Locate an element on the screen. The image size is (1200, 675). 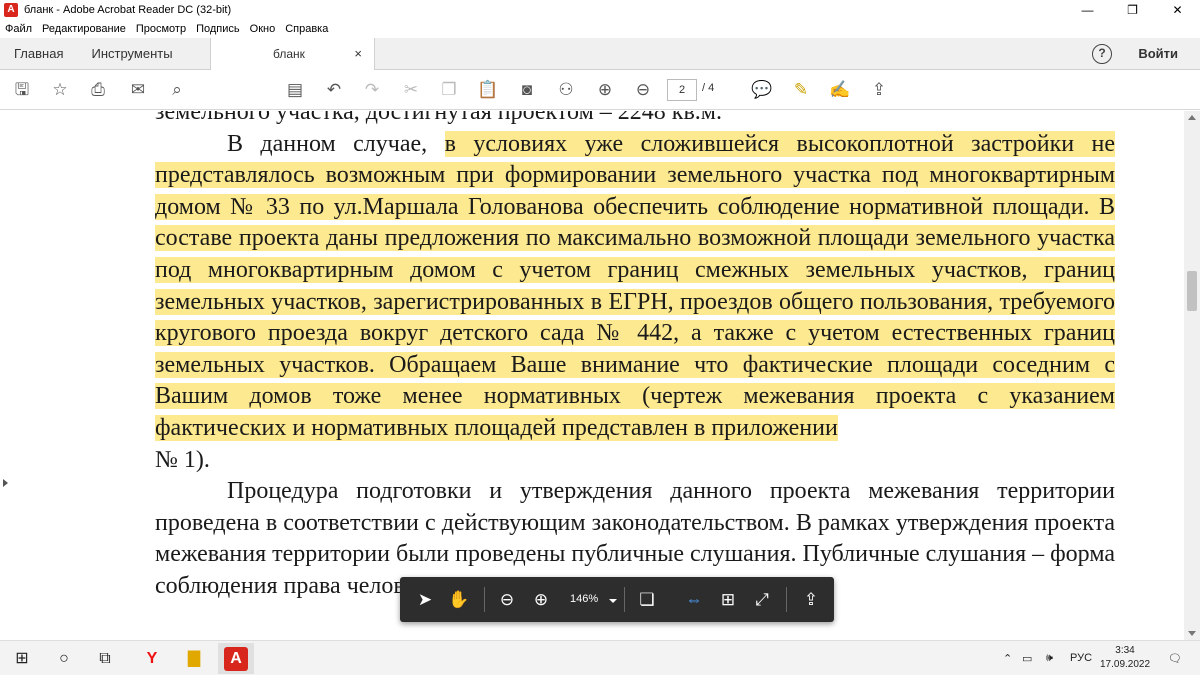
restore-button: ❐ is located at coordinates (1132, 10).